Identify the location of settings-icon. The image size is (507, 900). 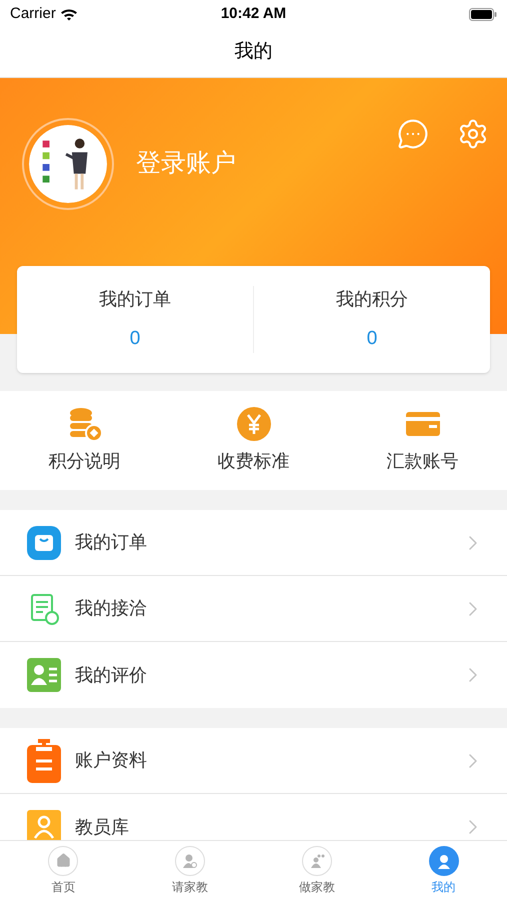
(473, 134).